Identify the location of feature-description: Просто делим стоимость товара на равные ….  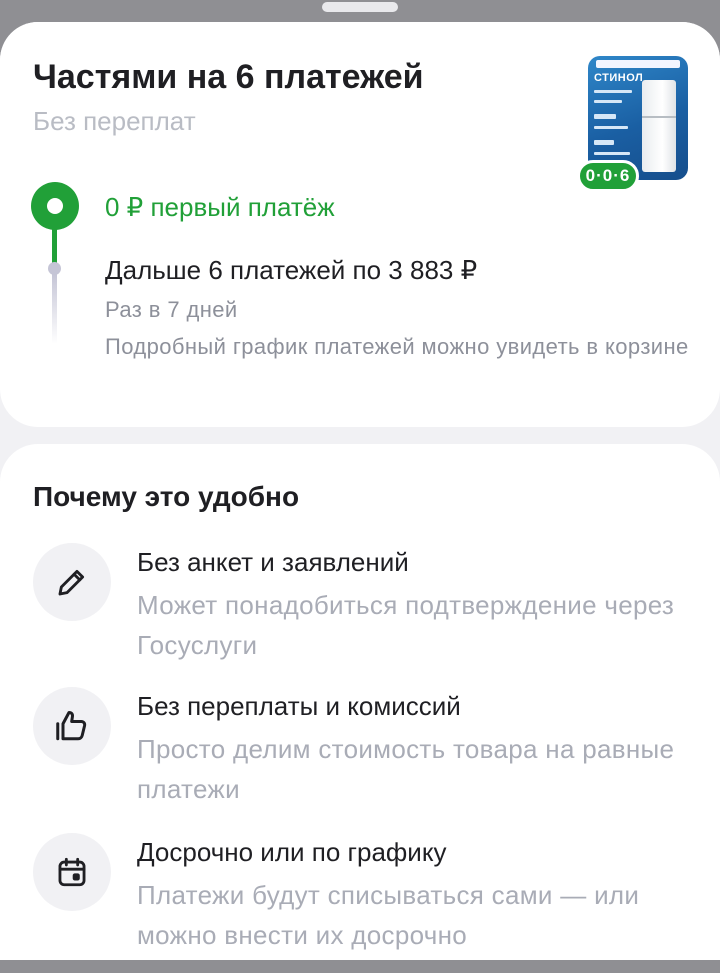
(406, 769).